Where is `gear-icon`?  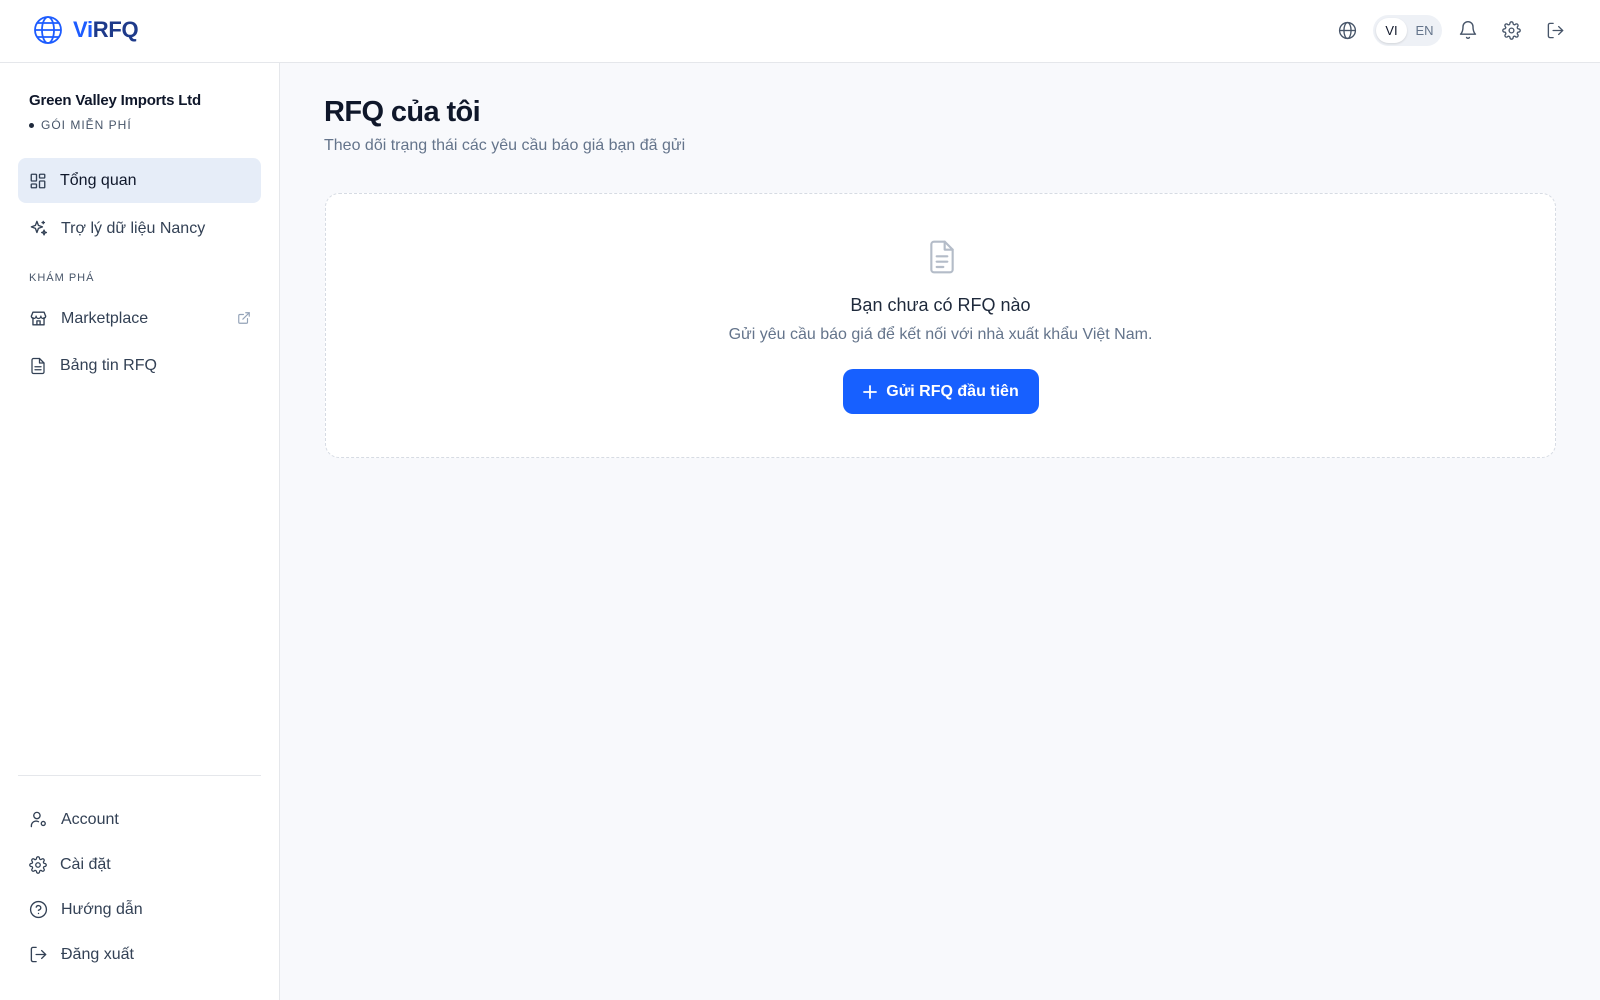 gear-icon is located at coordinates (38, 864).